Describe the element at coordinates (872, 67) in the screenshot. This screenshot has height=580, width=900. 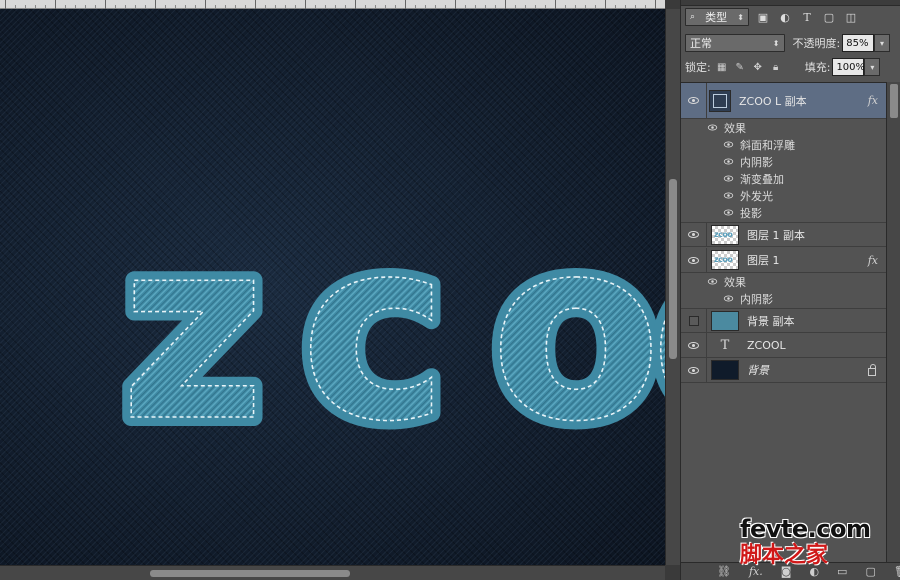
I see `fill-dropdown-button: ▾` at that location.